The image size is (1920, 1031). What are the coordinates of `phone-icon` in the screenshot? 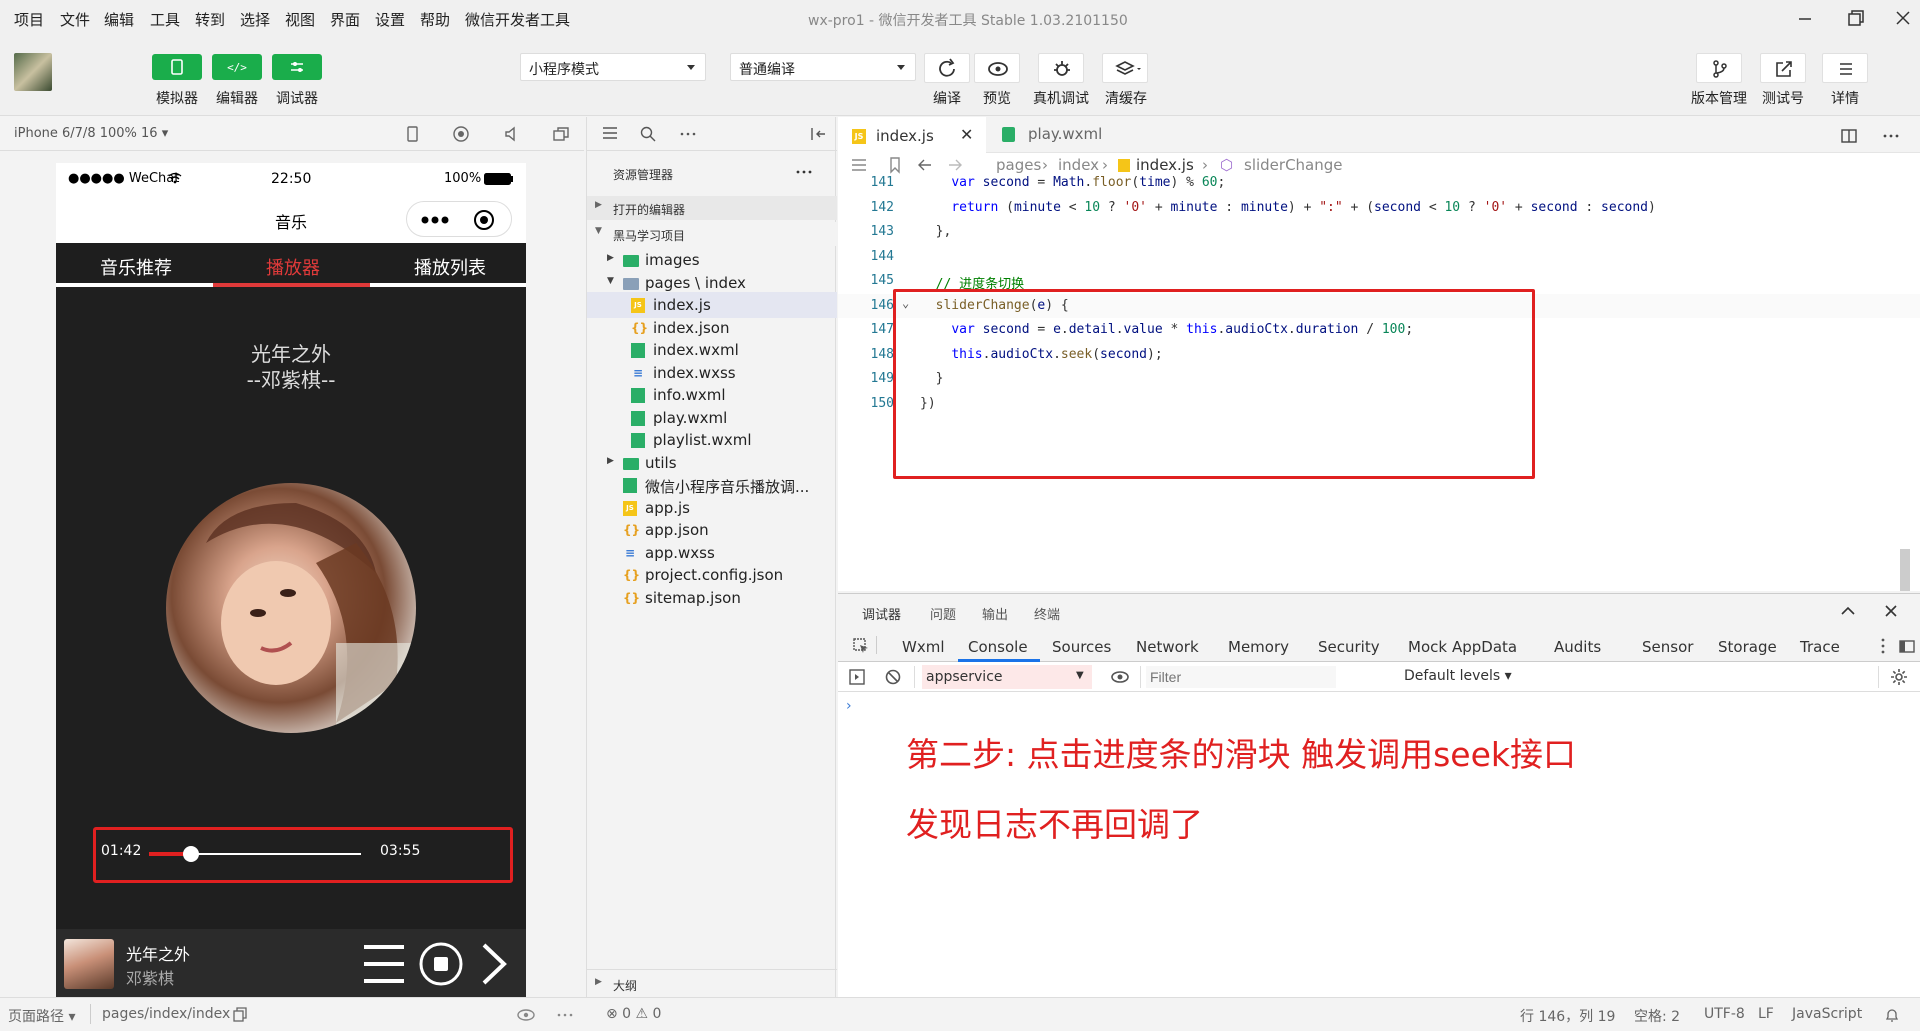 It's located at (412, 134).